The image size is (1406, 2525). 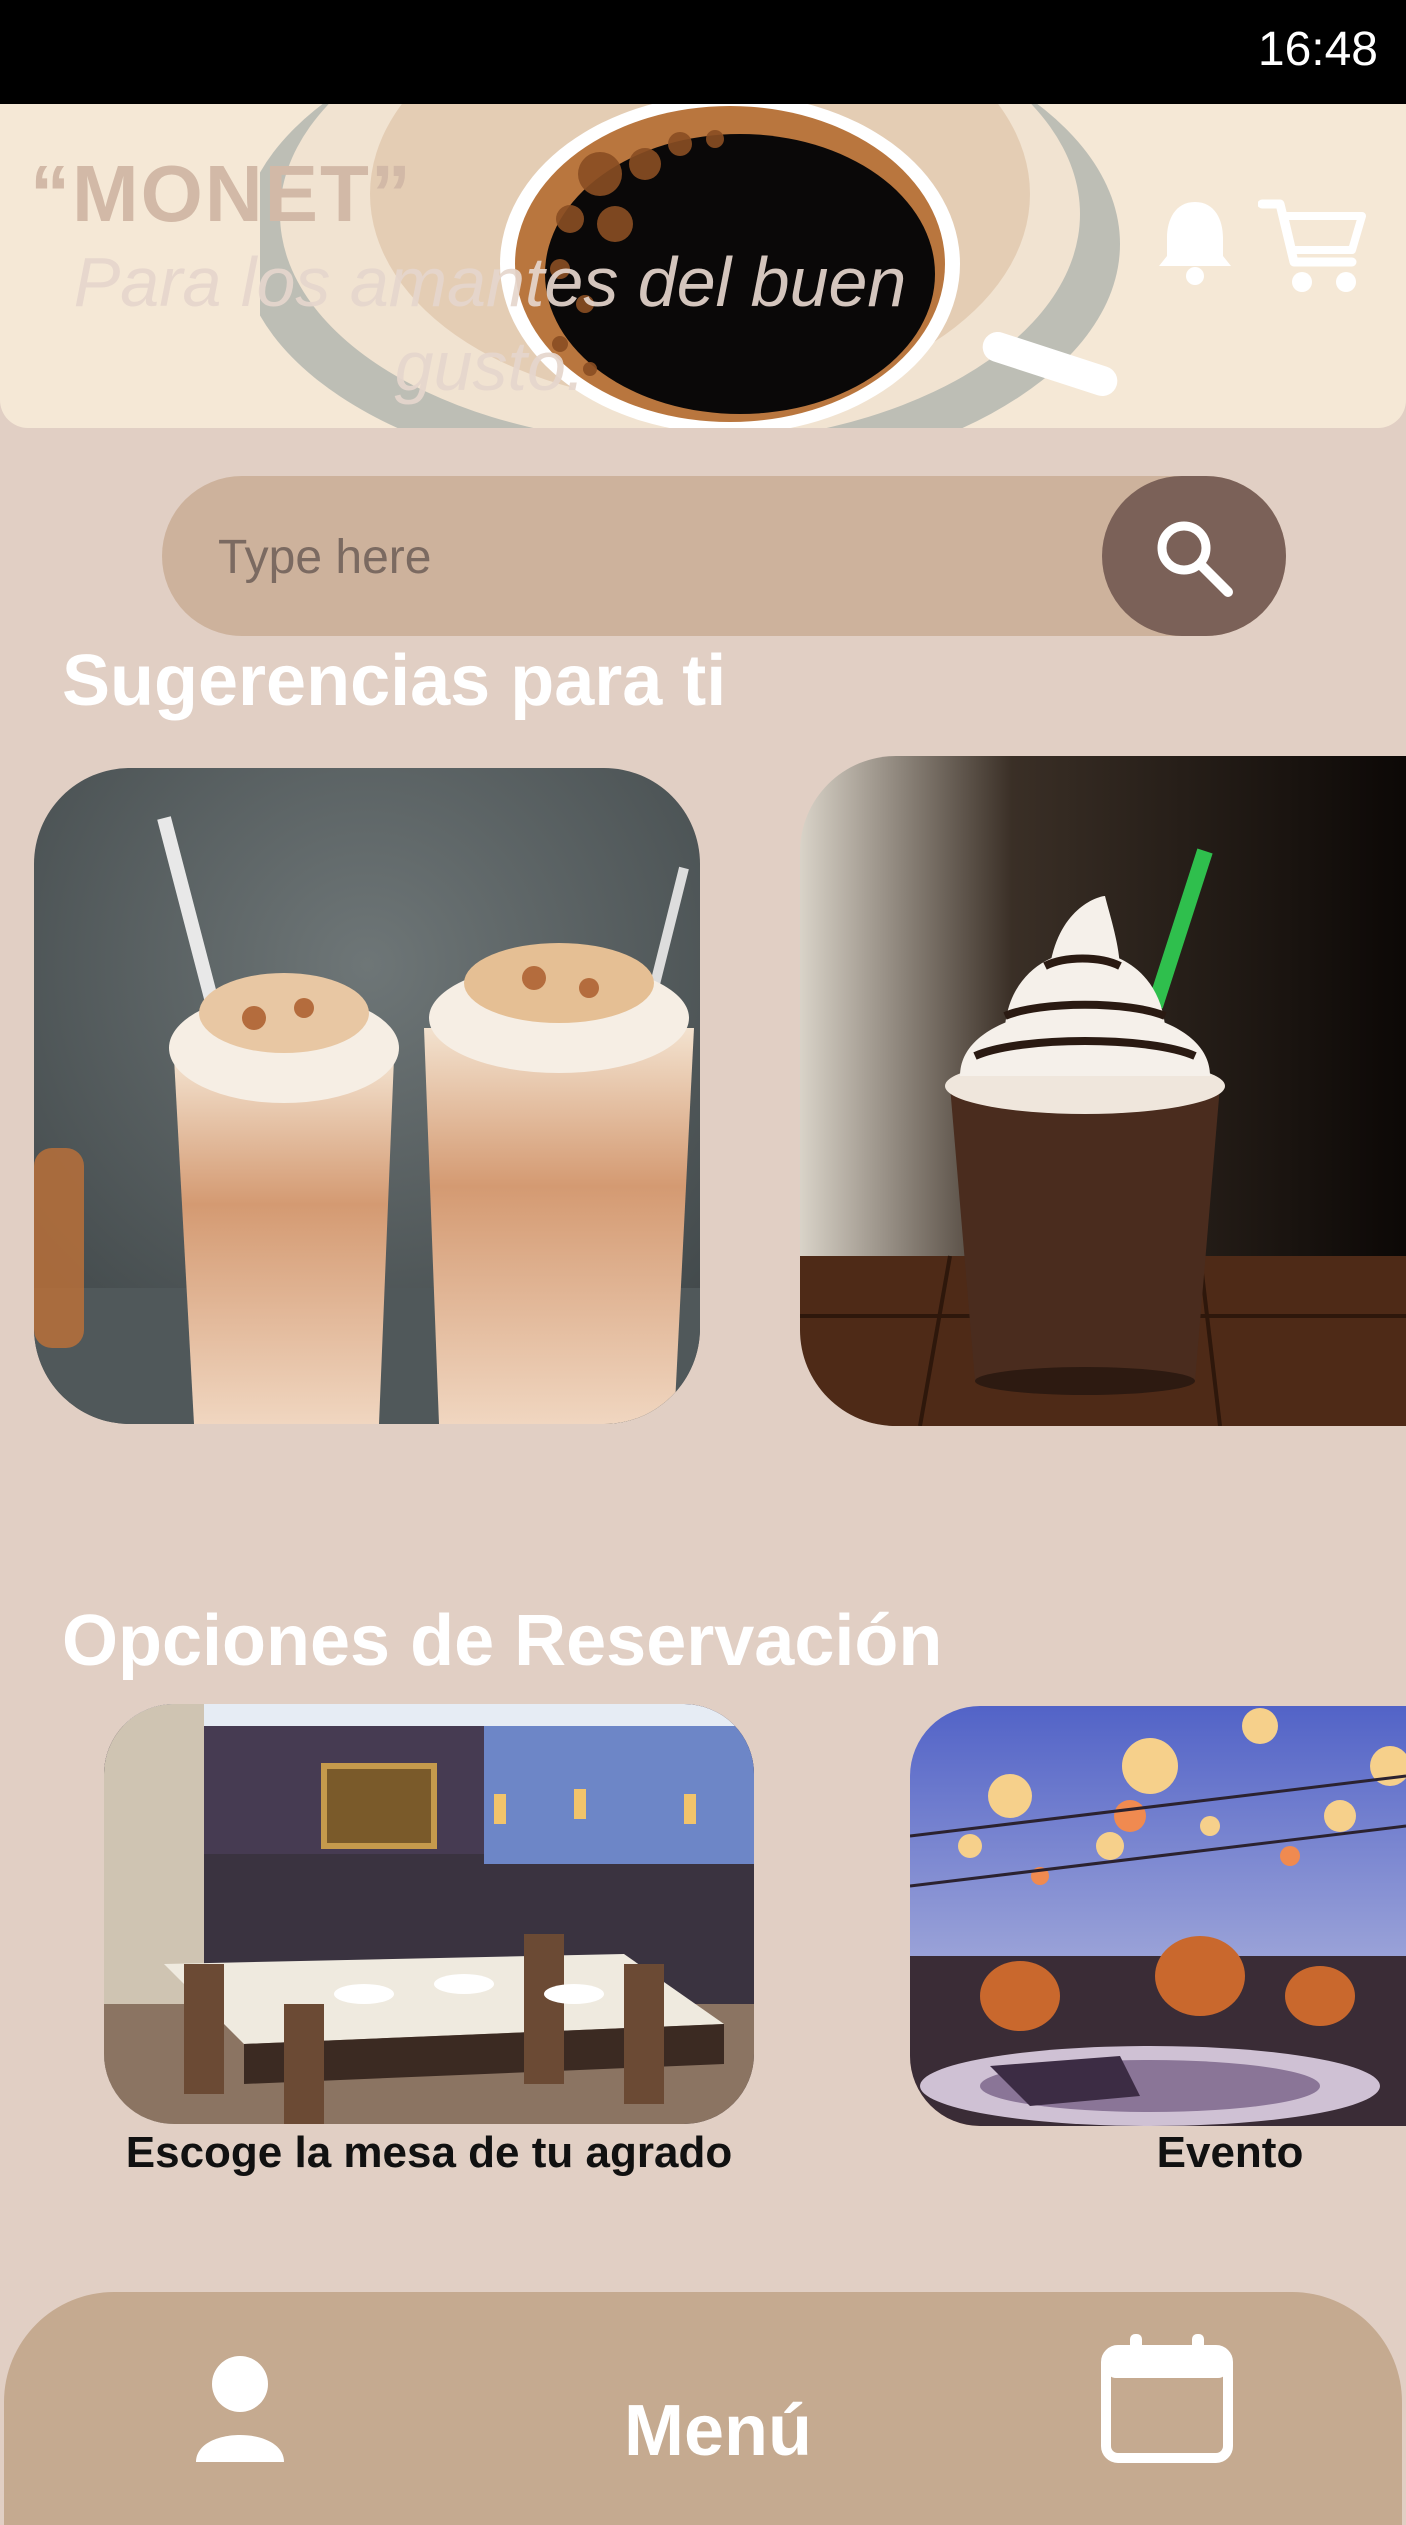 What do you see at coordinates (703, 52) in the screenshot?
I see `status-bar: 16:48` at bounding box center [703, 52].